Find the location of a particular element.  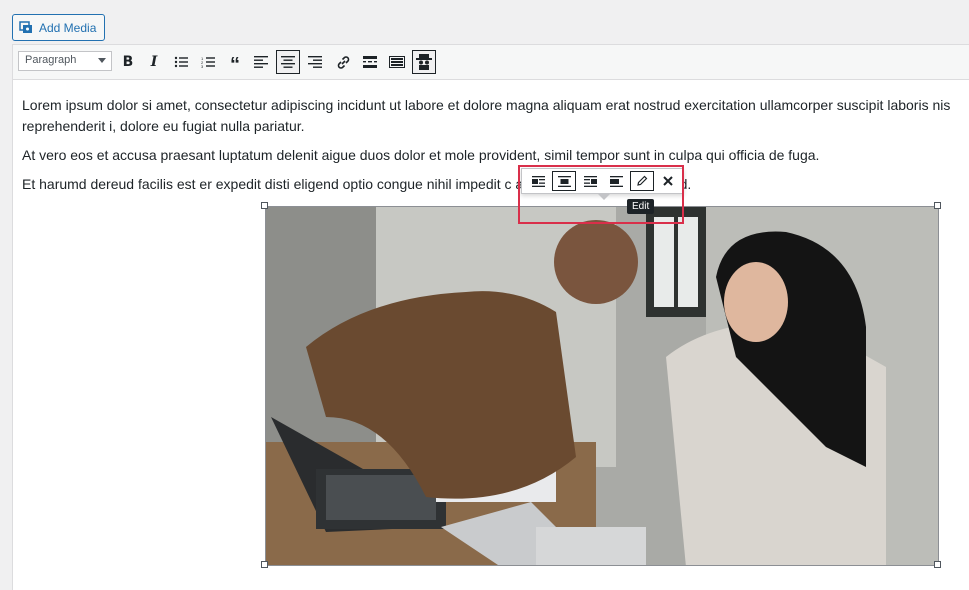

image-align-center-button is located at coordinates (564, 181).